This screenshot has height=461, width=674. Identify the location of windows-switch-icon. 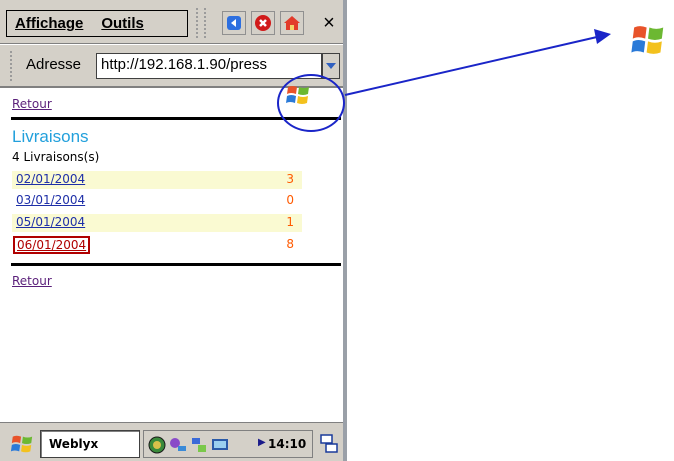
(329, 443).